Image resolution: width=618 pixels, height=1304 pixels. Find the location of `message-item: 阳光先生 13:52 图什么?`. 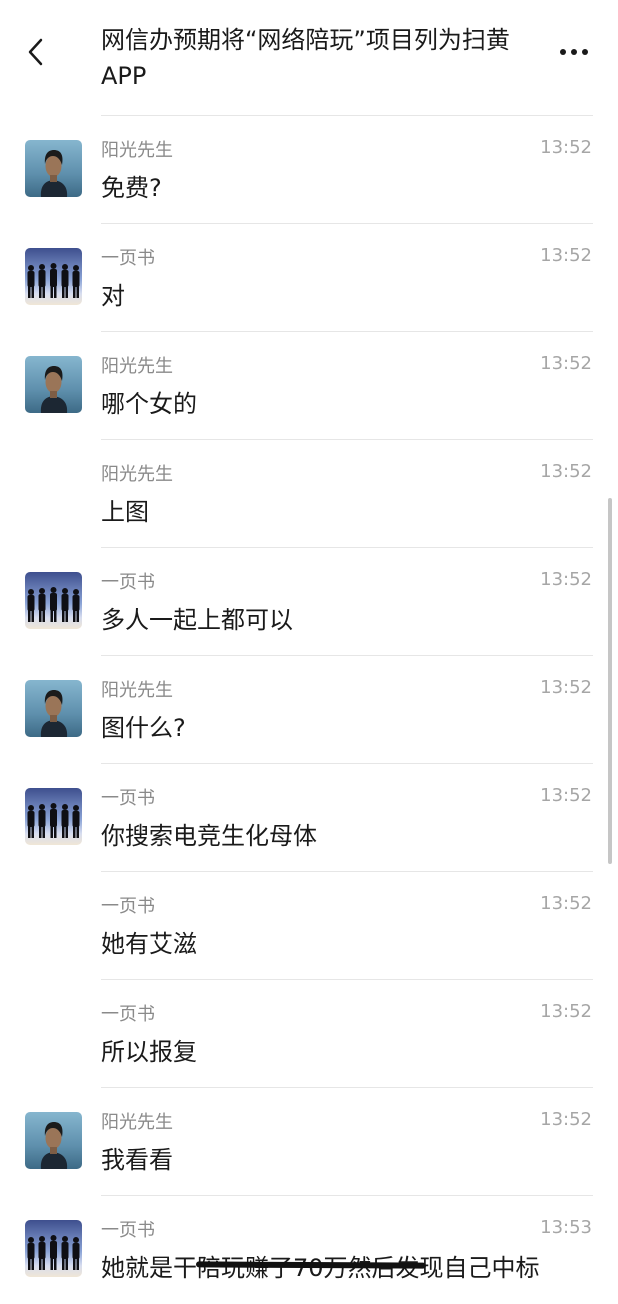

message-item: 阳光先生 13:52 图什么? is located at coordinates (309, 710).